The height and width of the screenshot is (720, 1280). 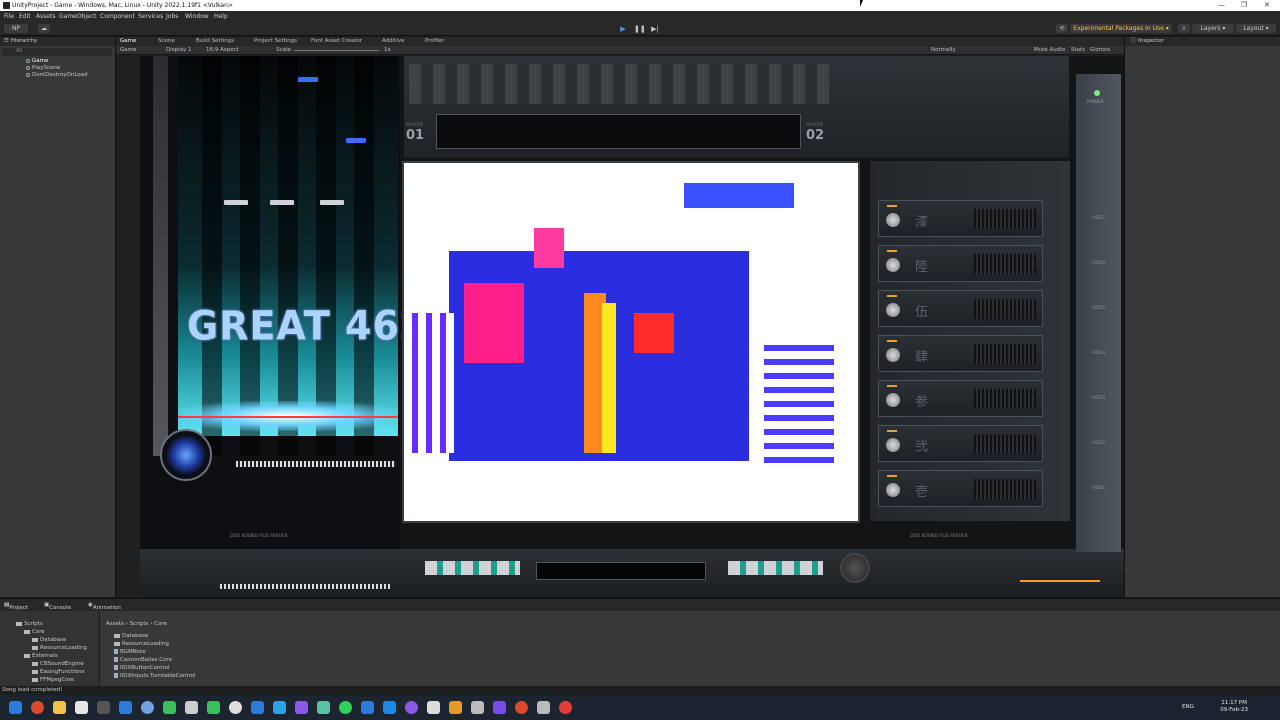 What do you see at coordinates (1049, 50) in the screenshot?
I see `mute-audio-toggle: Mute Audio` at bounding box center [1049, 50].